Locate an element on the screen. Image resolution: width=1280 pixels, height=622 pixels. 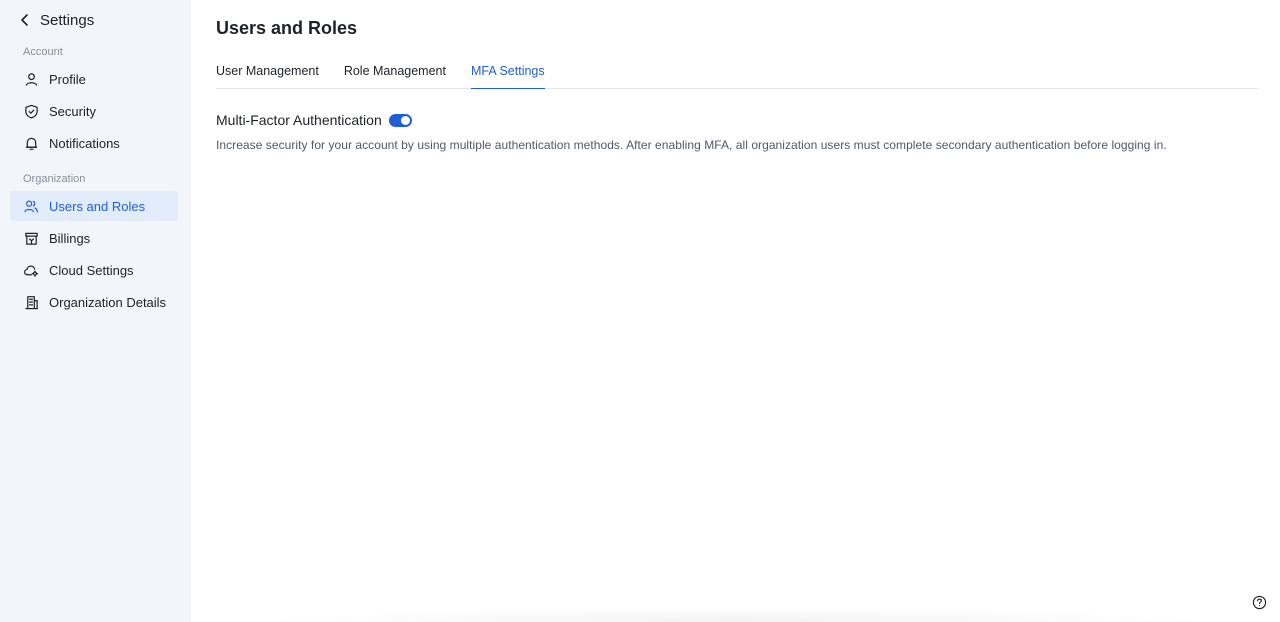
cloud-gear-icon is located at coordinates (31, 271).